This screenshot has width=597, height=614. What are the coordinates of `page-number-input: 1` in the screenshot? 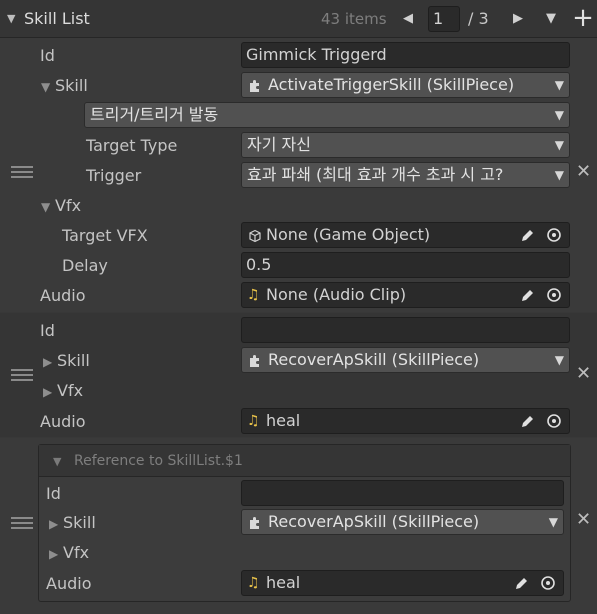 It's located at (444, 19).